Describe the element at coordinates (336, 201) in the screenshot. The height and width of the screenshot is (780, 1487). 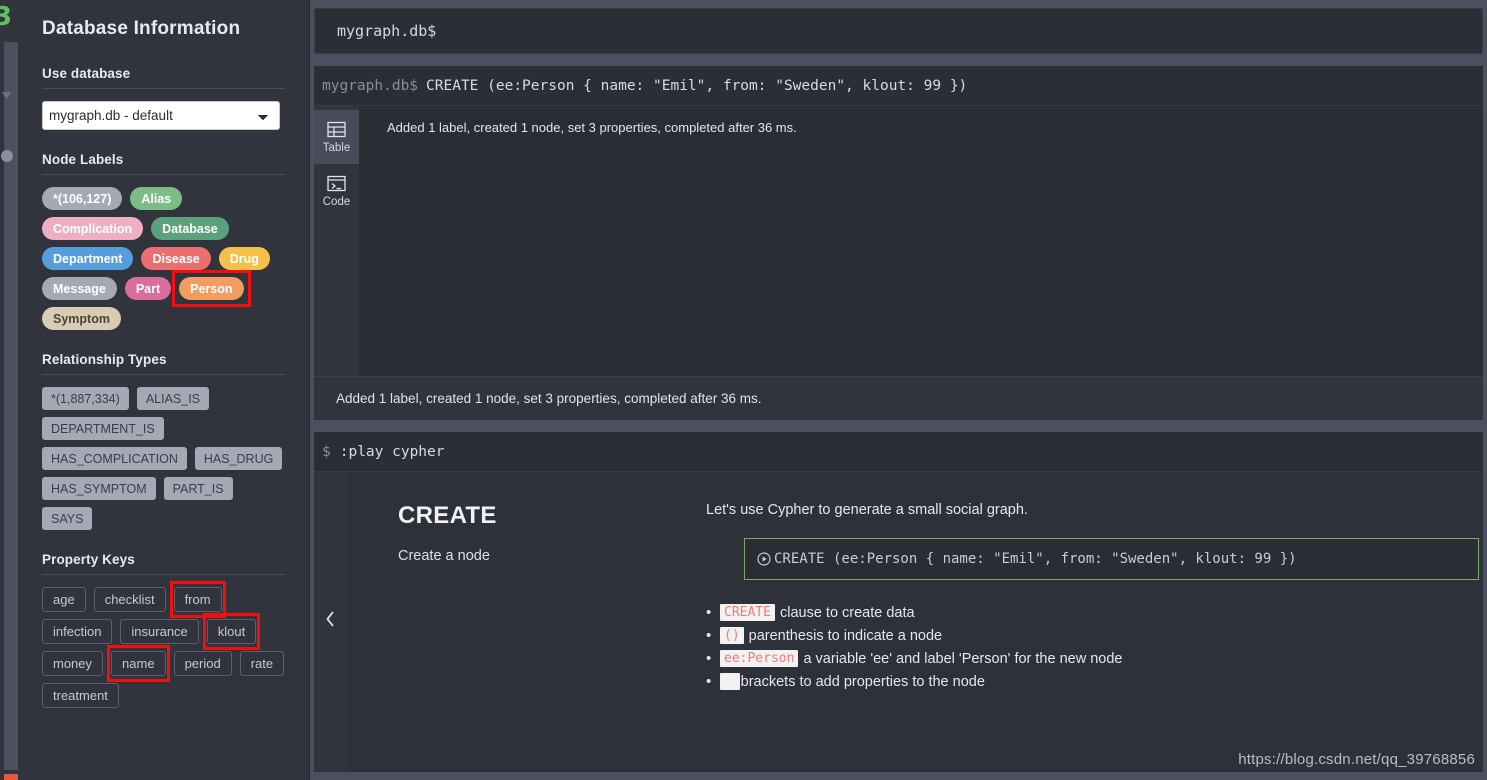
I see `tab-code-label: Code` at that location.